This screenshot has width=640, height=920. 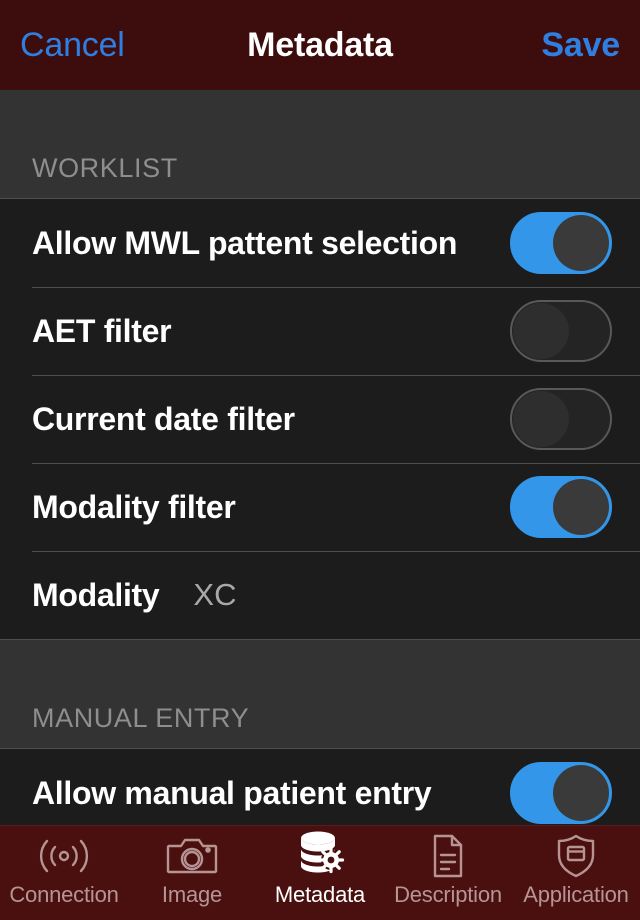 I want to click on toggle-current-date-filter, so click(x=561, y=419).